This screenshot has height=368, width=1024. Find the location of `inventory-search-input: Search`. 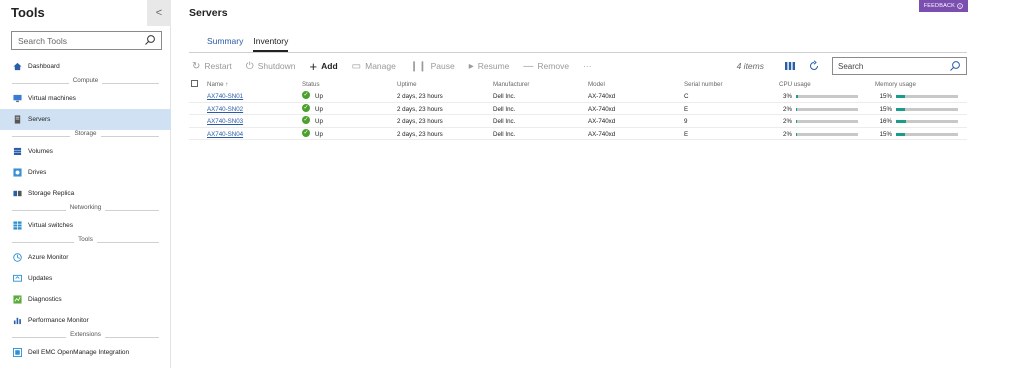

inventory-search-input: Search is located at coordinates (899, 66).